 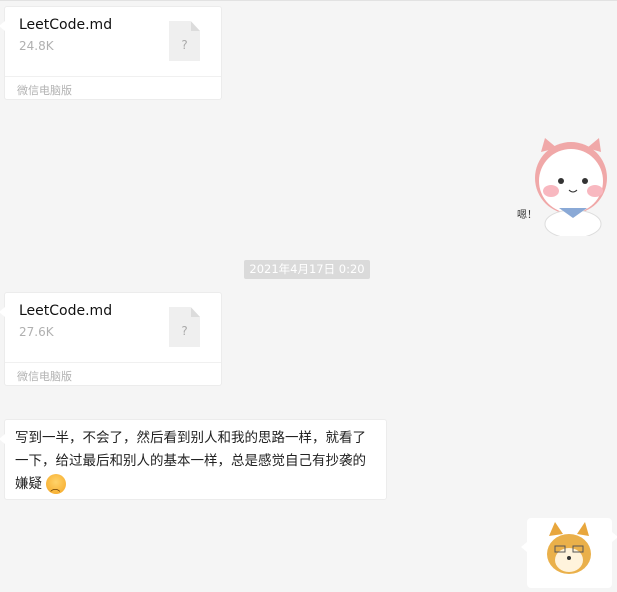 I want to click on file-message: LeetCode.md 24.8K ? 微信电脑版, so click(x=111, y=53).